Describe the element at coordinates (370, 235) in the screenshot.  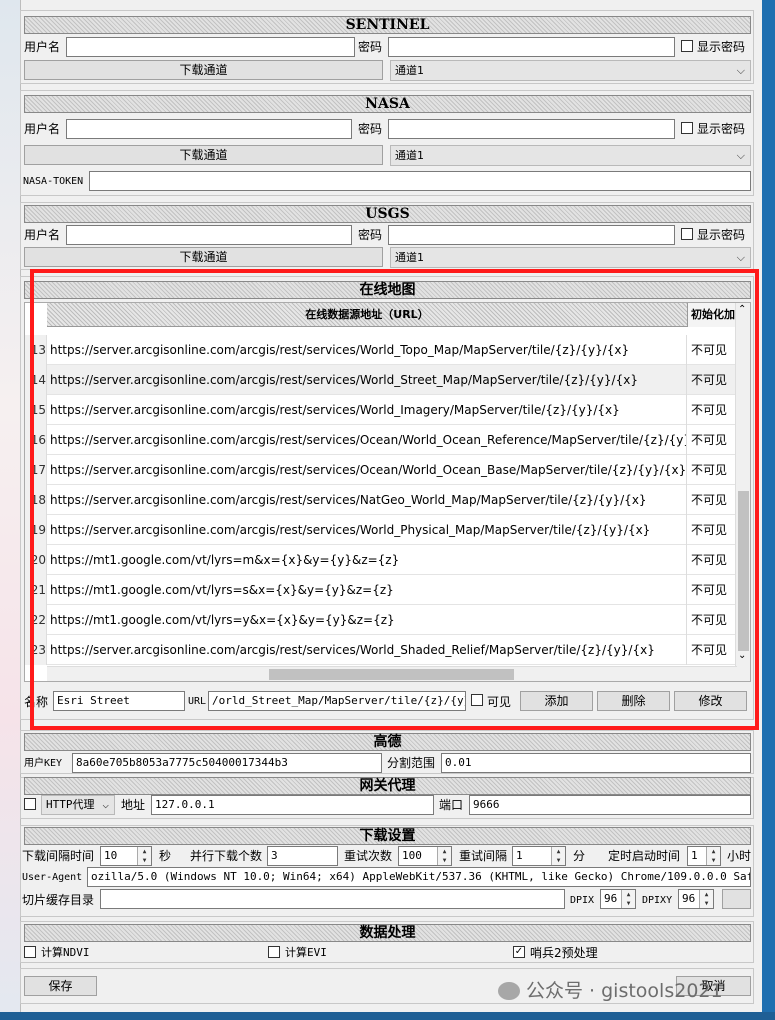
I see `usgs-password-label: 密码` at that location.